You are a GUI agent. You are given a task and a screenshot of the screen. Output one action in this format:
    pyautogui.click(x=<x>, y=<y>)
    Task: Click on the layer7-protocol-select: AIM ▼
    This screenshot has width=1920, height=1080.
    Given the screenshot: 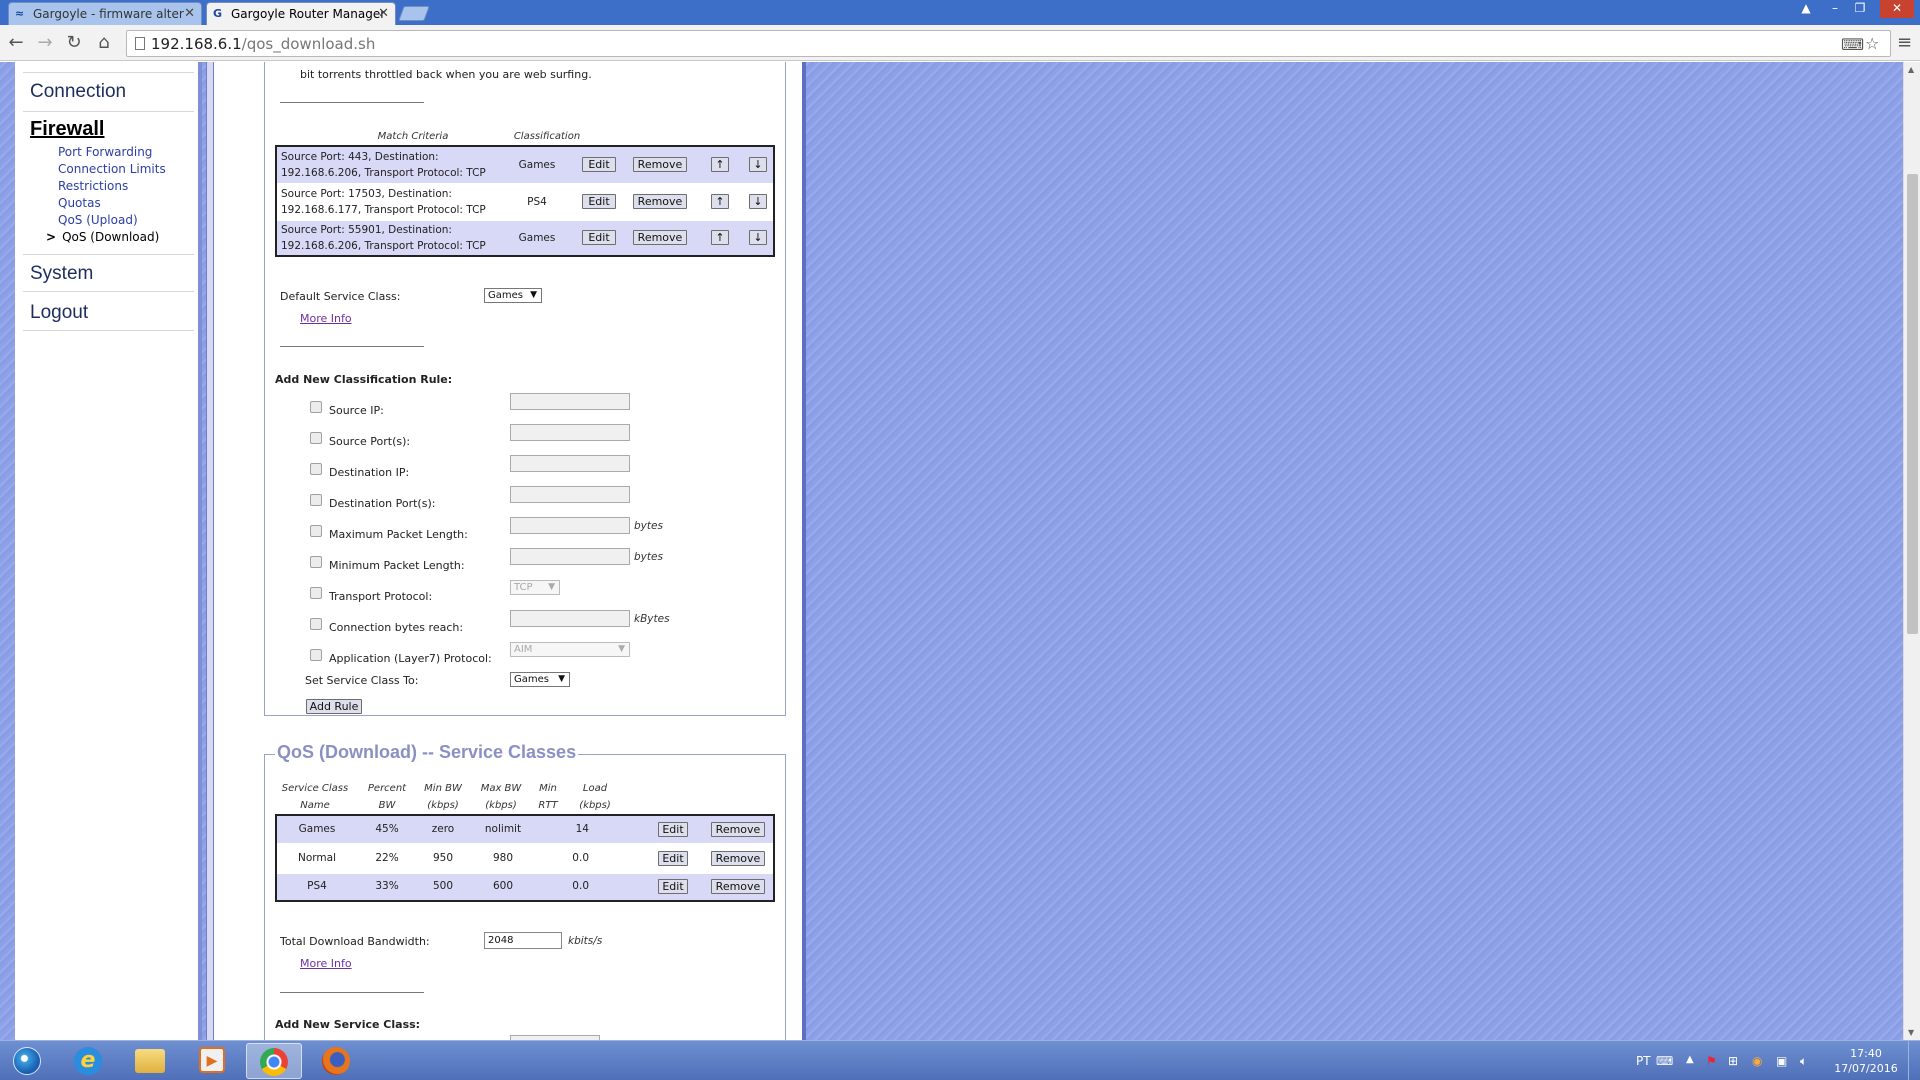 What is the action you would take?
    pyautogui.click(x=570, y=649)
    